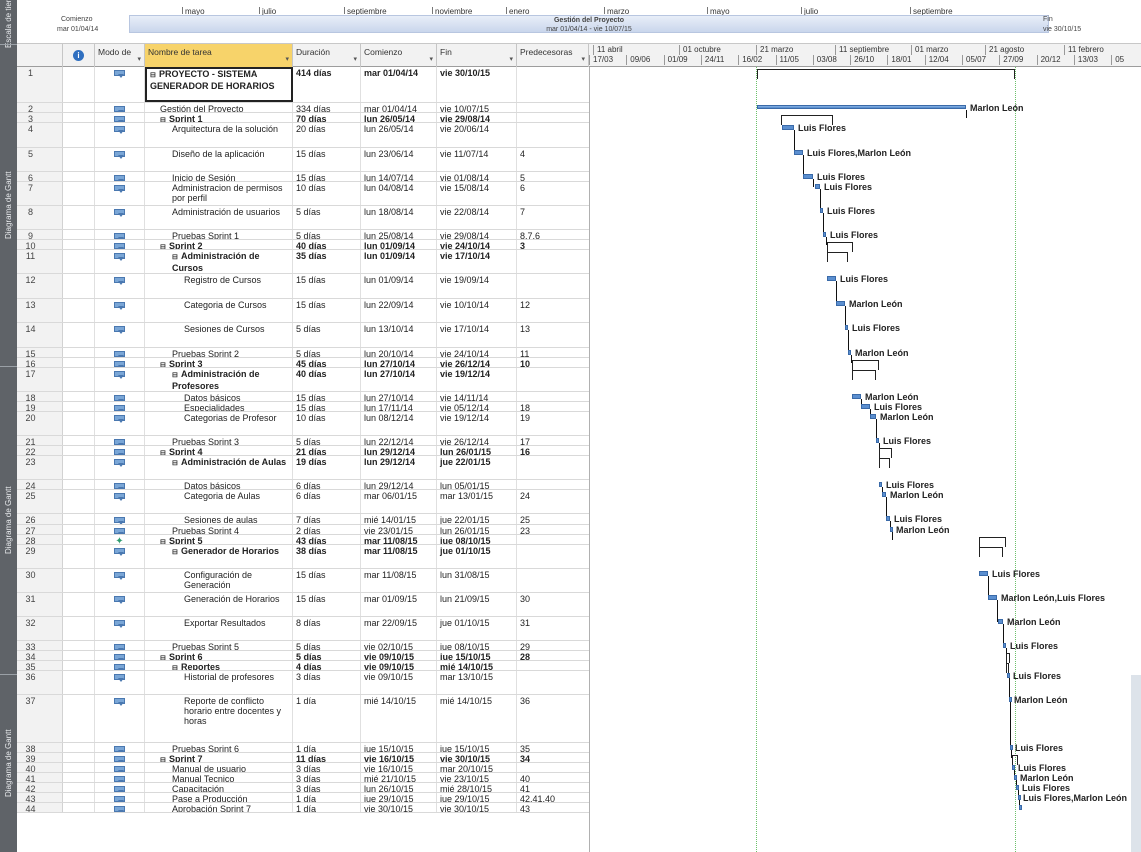  I want to click on task-duration: 70 días, so click(327, 117).